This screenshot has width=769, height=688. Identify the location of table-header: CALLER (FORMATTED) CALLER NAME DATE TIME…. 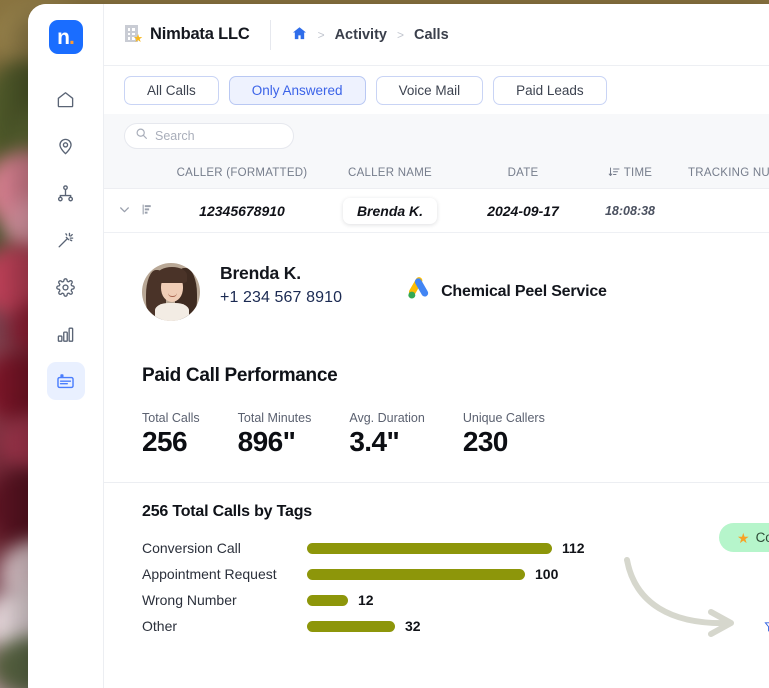
(436, 173).